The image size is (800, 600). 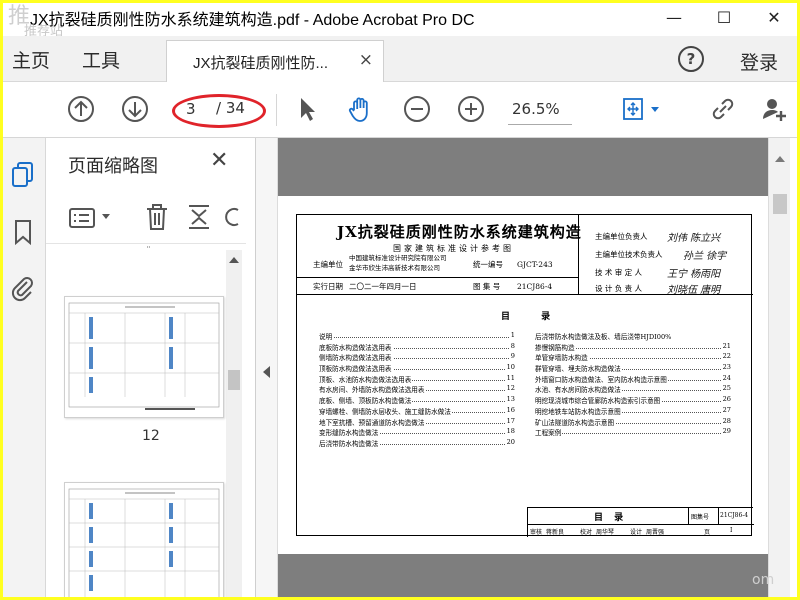 What do you see at coordinates (512, 345) in the screenshot?
I see `toc-item-page: 8` at bounding box center [512, 345].